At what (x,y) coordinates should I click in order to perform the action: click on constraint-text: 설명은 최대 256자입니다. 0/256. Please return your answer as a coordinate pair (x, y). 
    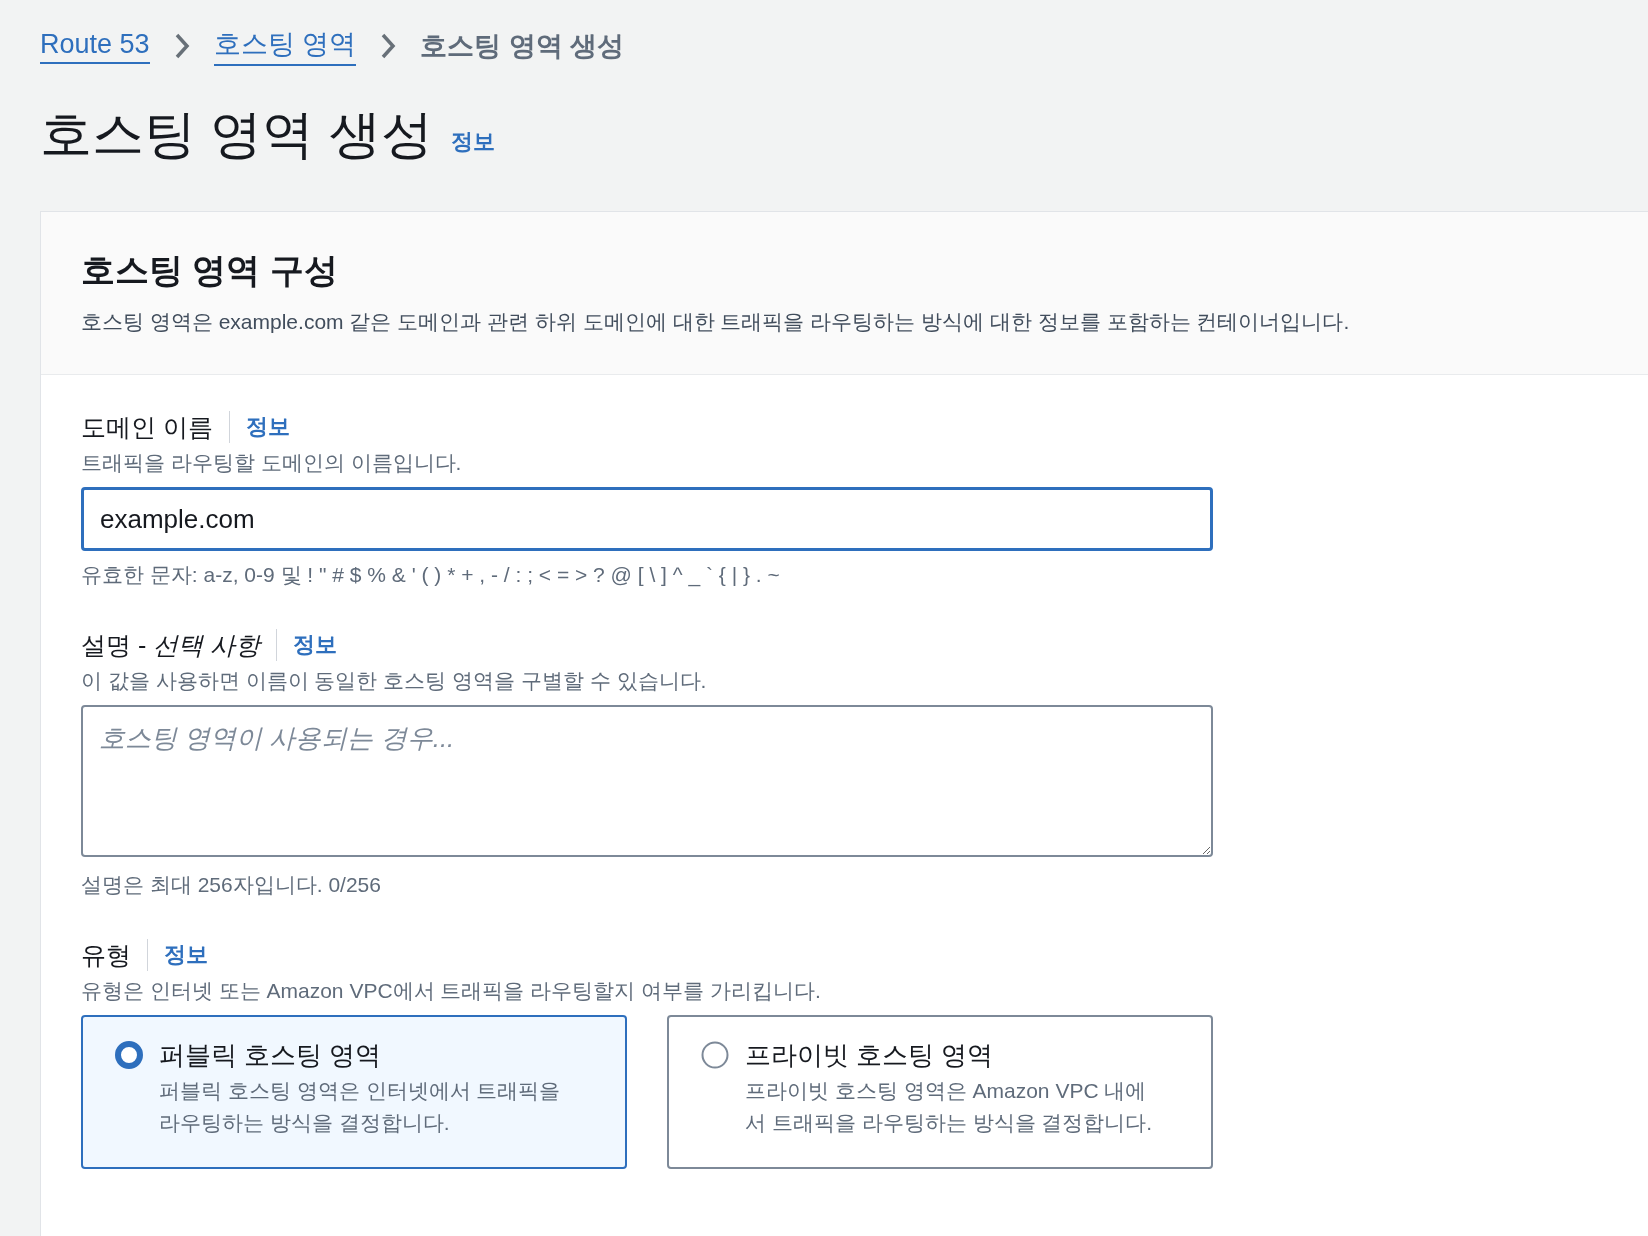
    Looking at the image, I should click on (231, 885).